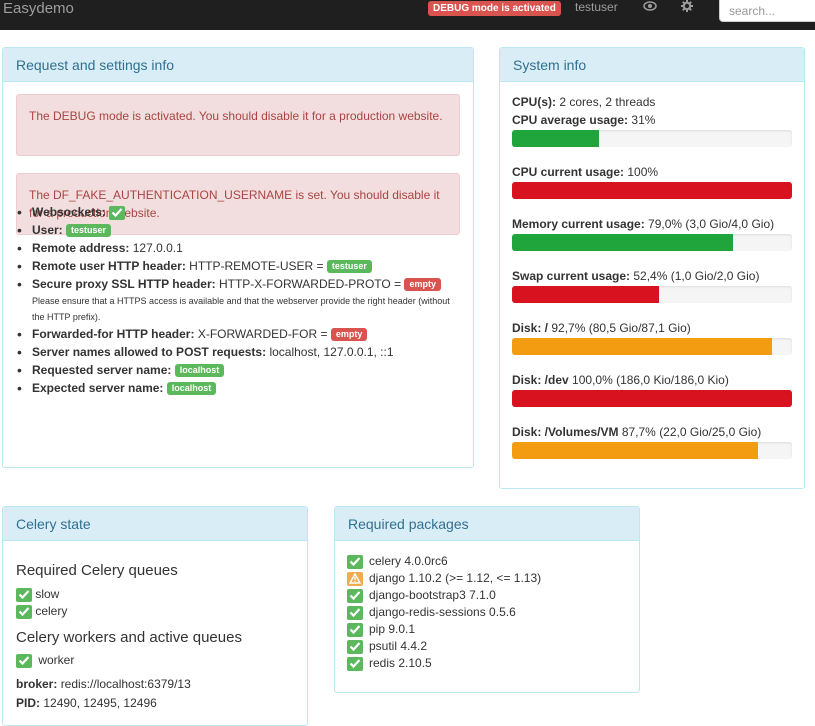 The image size is (815, 726). I want to click on package-item: pip 9.0.1, so click(381, 629).